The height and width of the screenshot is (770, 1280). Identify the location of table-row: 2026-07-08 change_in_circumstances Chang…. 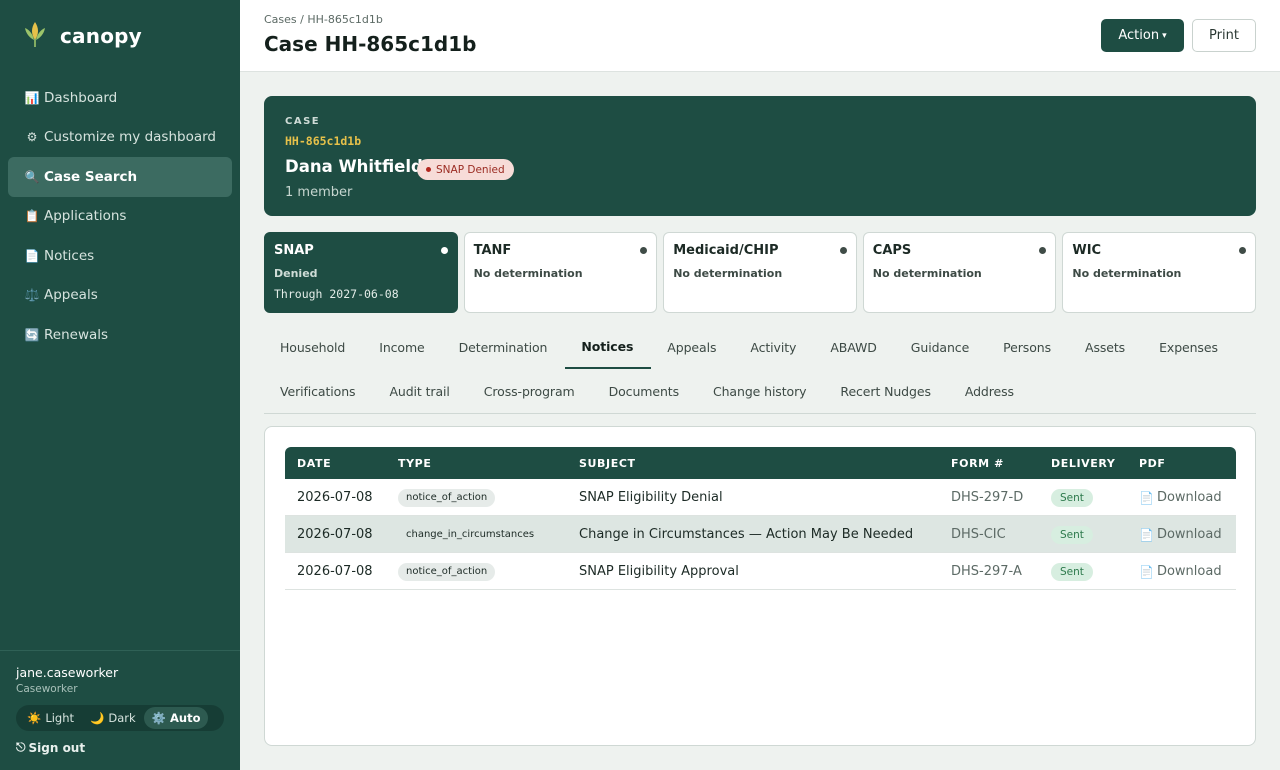
(760, 534).